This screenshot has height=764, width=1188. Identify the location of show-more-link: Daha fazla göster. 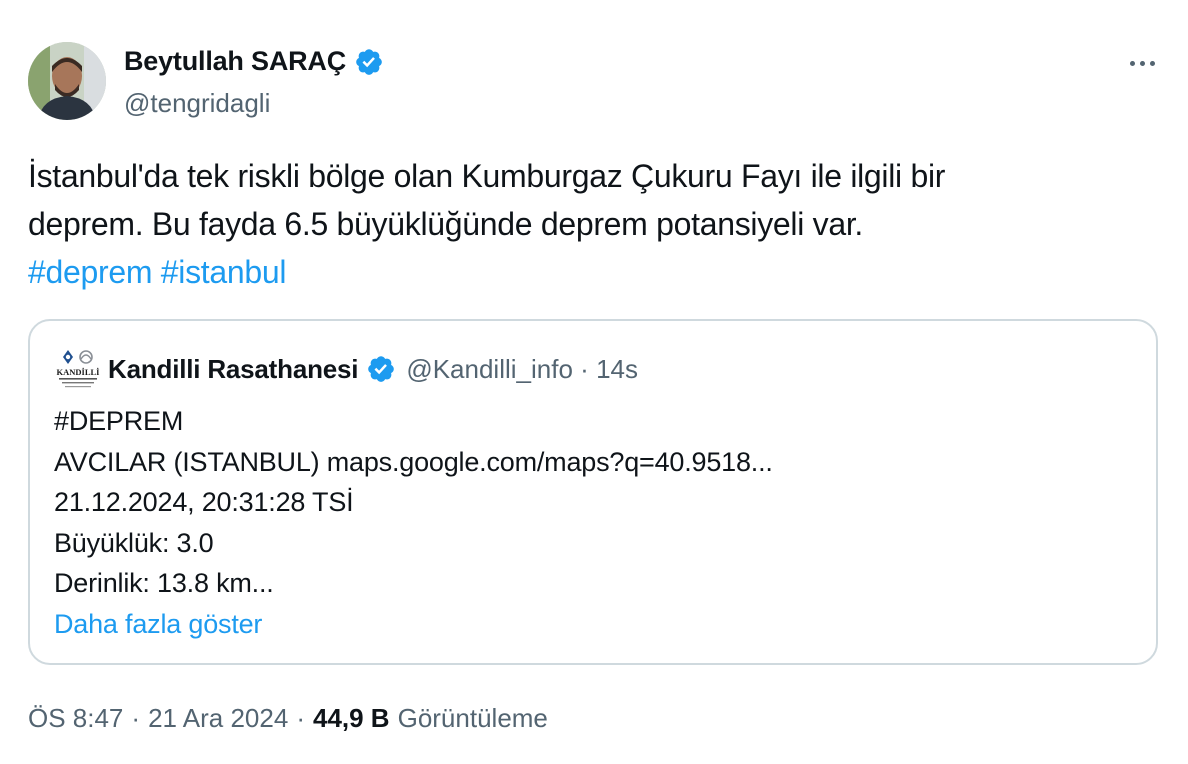
(413, 624).